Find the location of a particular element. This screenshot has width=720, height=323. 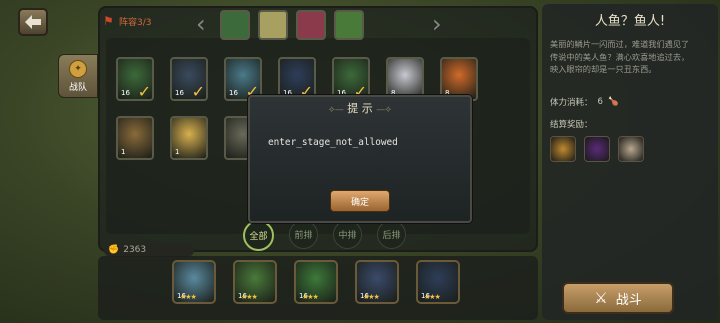

confirm-button: 确定 is located at coordinates (360, 201).